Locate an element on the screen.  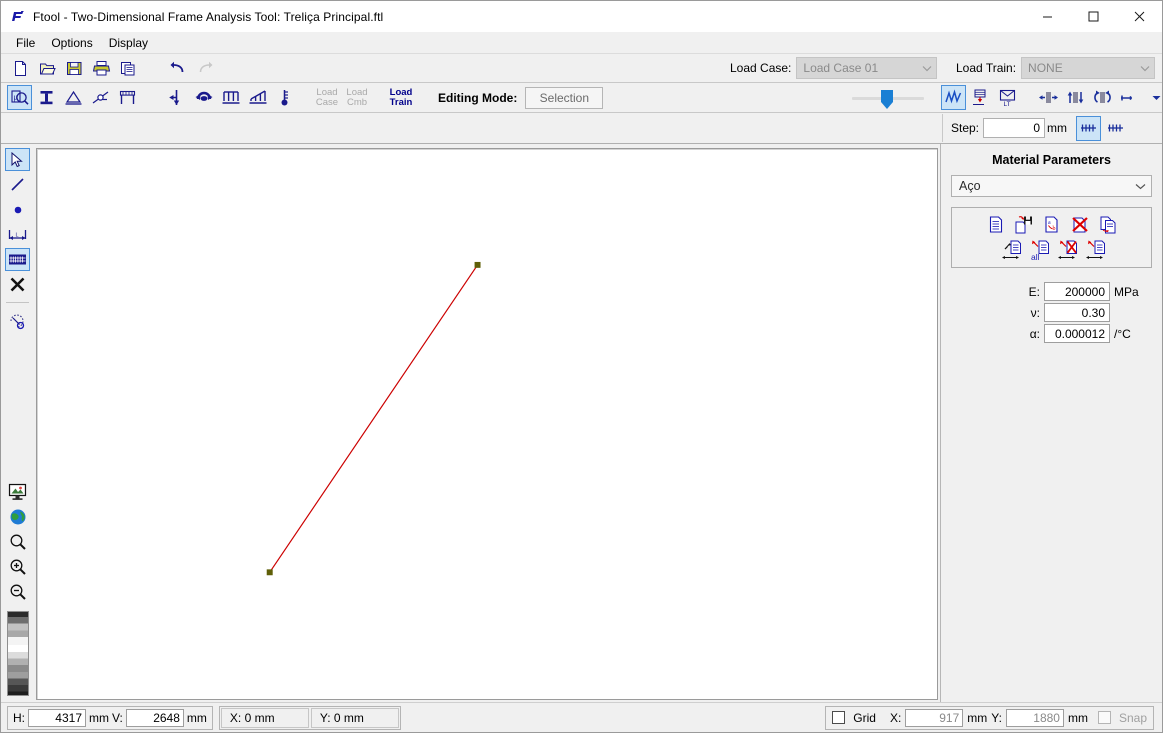
step-scale-coarse-button is located at coordinates (1115, 128).